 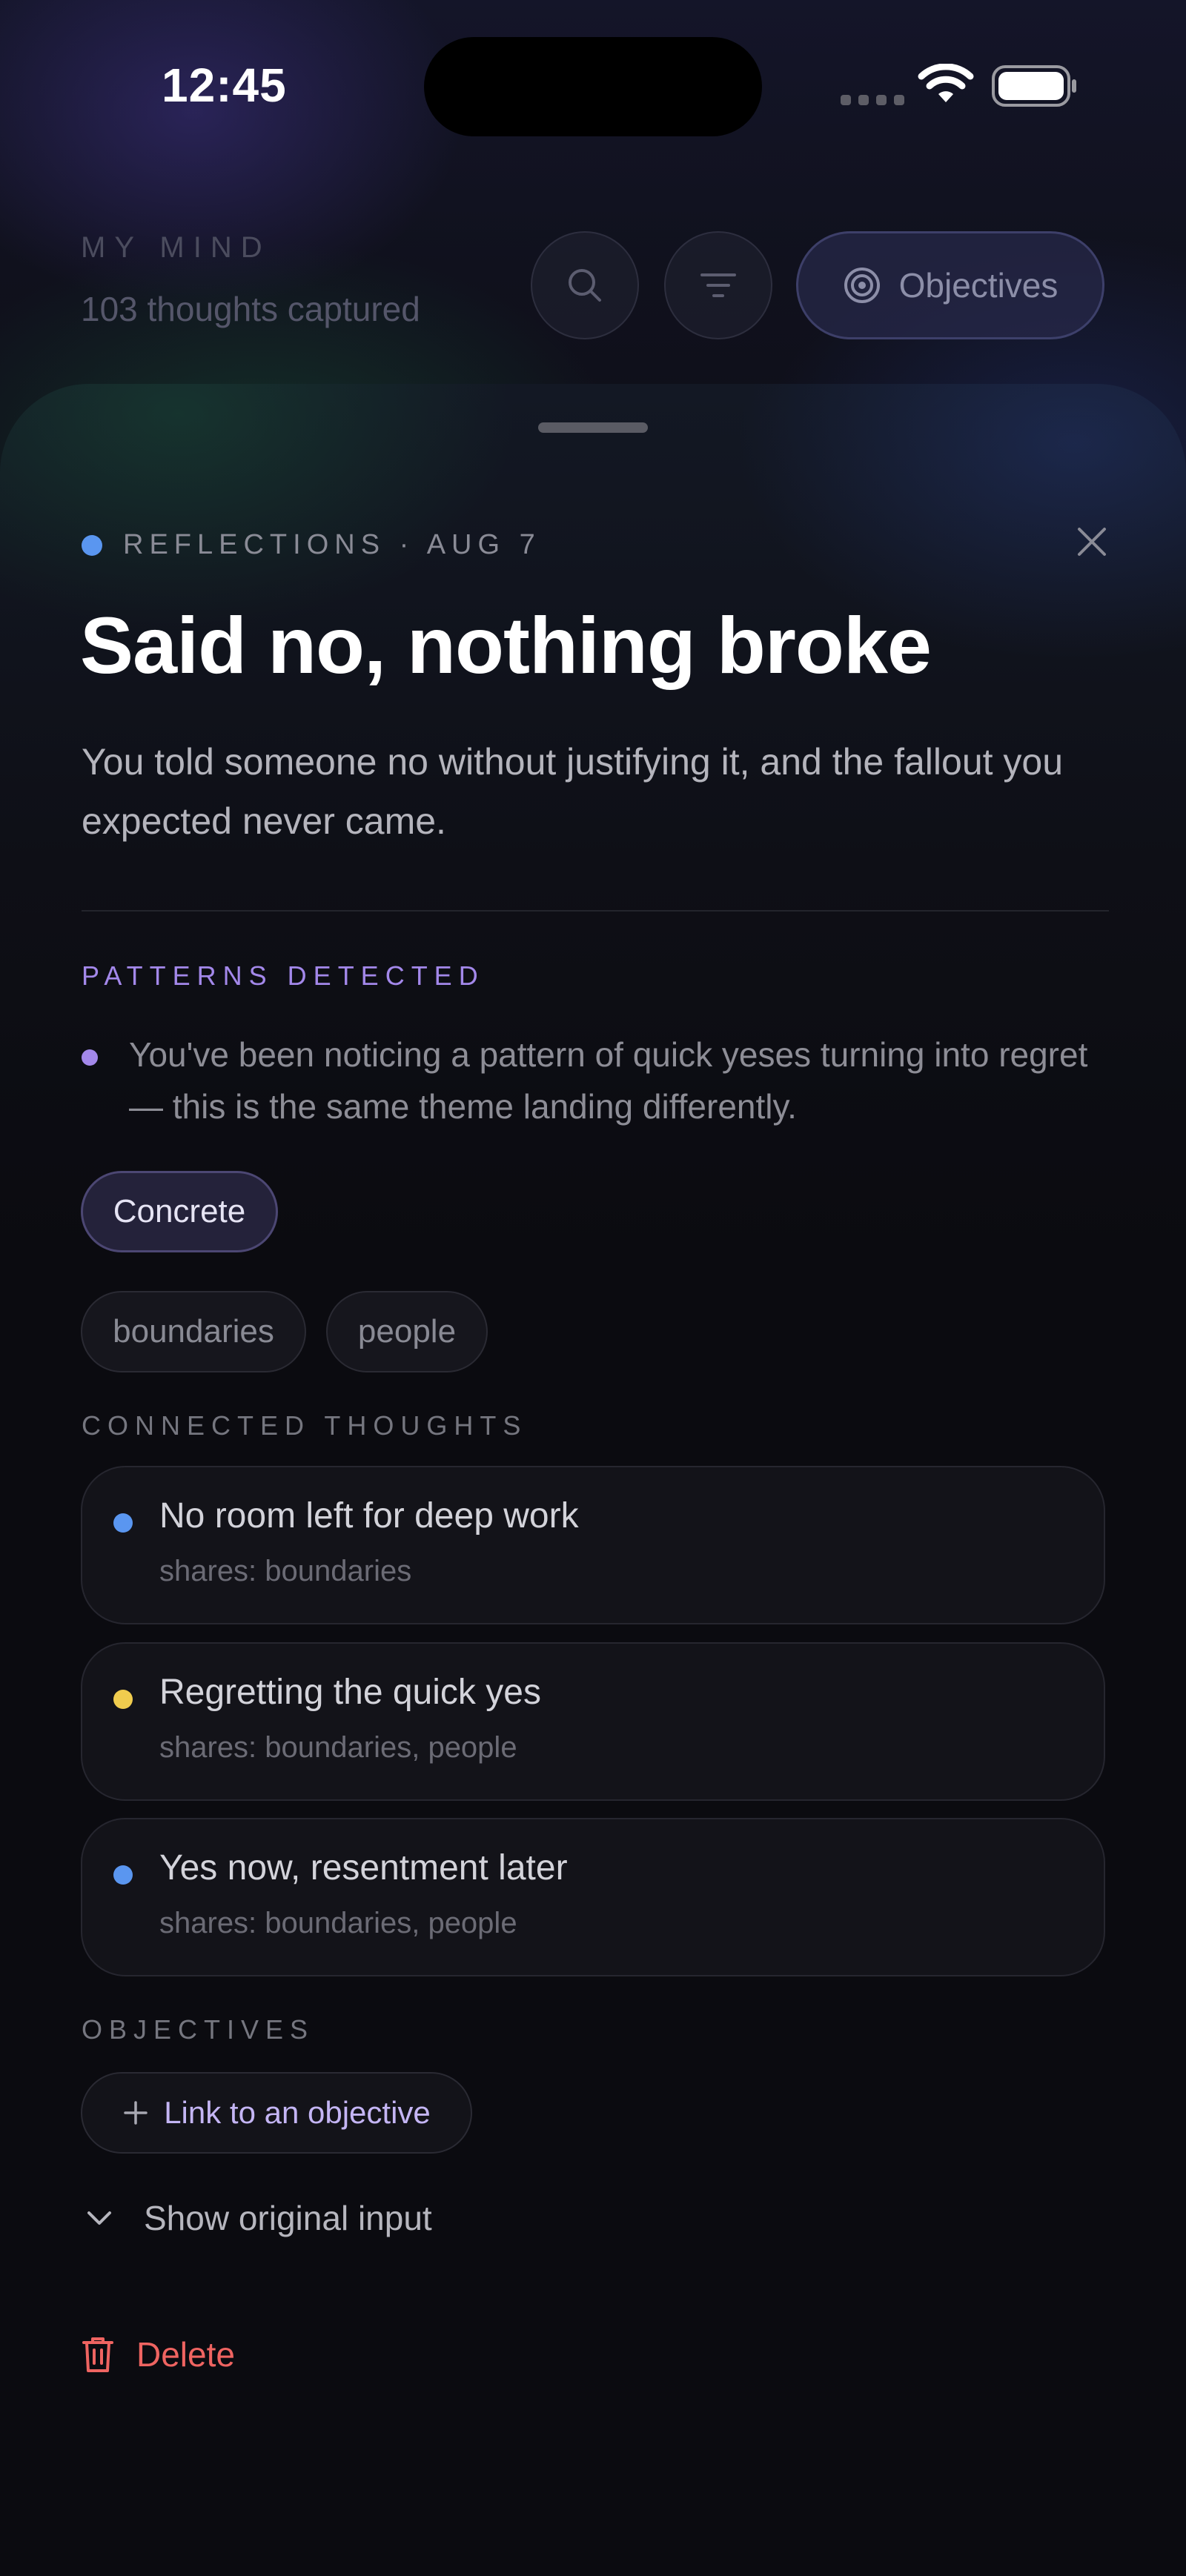 I want to click on filter-button, so click(x=718, y=285).